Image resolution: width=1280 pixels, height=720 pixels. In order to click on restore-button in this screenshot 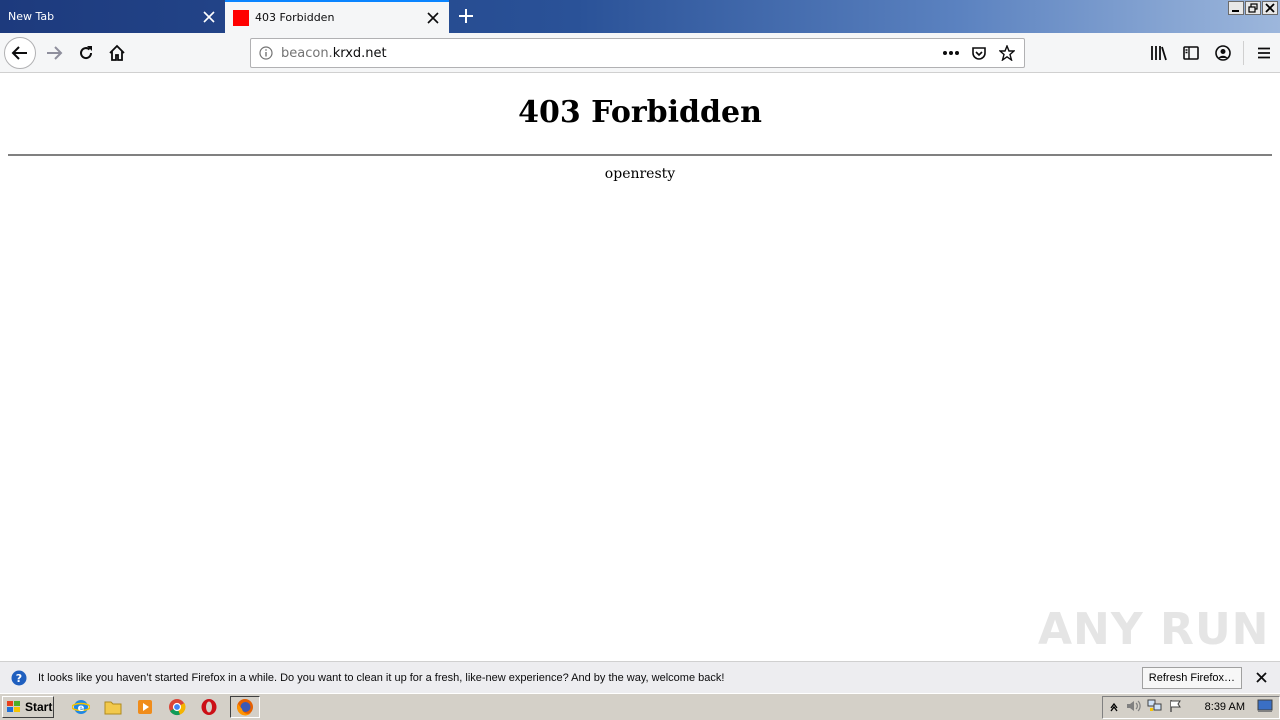, I will do `click(1253, 8)`.